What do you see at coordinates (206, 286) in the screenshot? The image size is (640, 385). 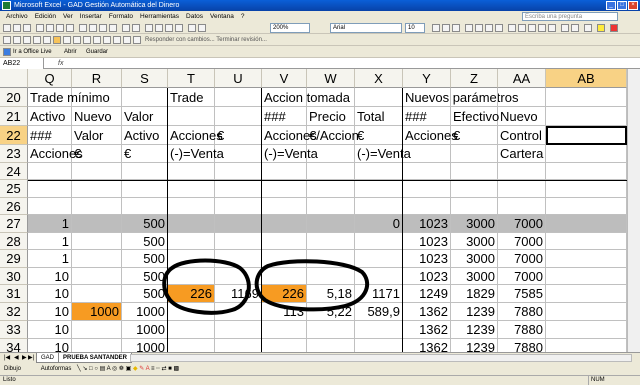 I see `circle-annotation-trade` at bounding box center [206, 286].